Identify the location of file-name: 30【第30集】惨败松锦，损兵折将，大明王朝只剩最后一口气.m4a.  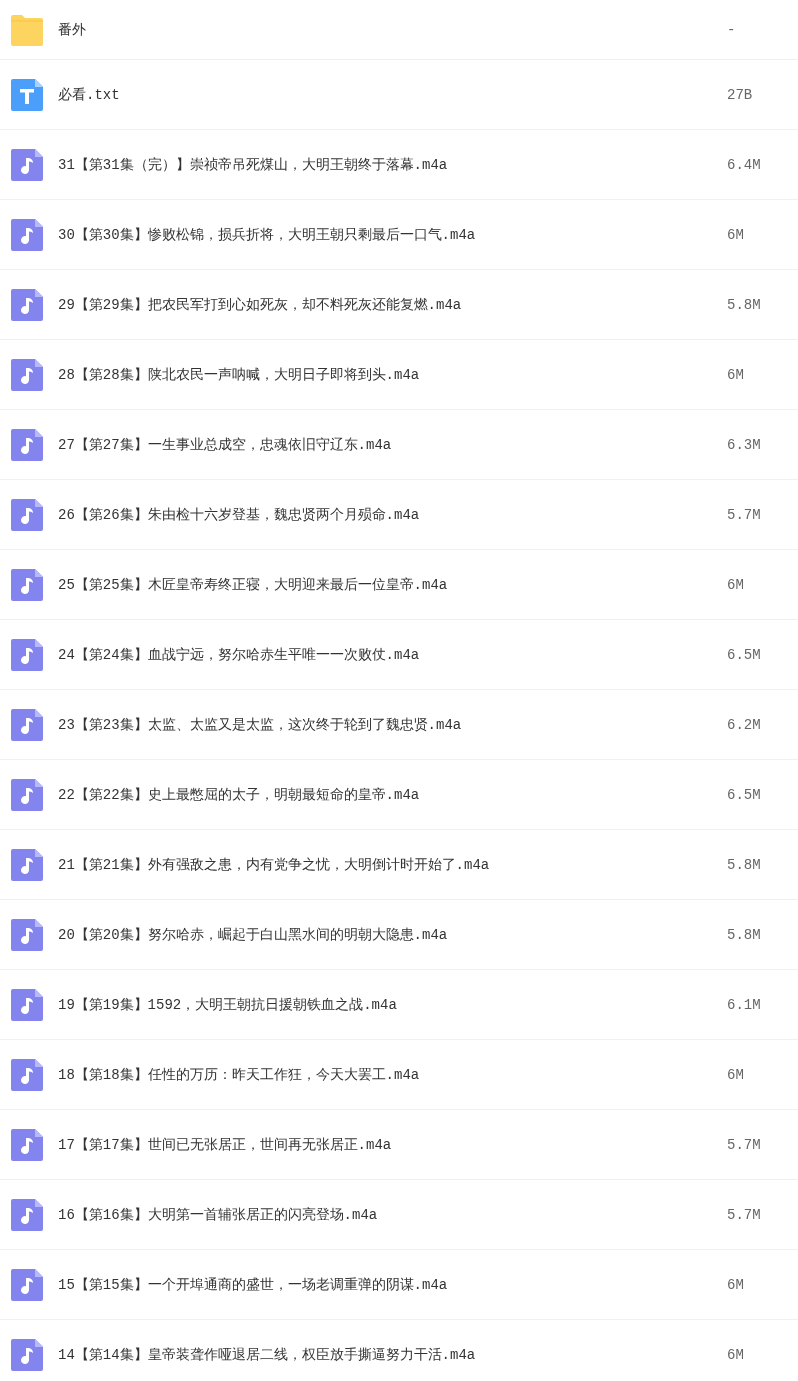
(267, 234).